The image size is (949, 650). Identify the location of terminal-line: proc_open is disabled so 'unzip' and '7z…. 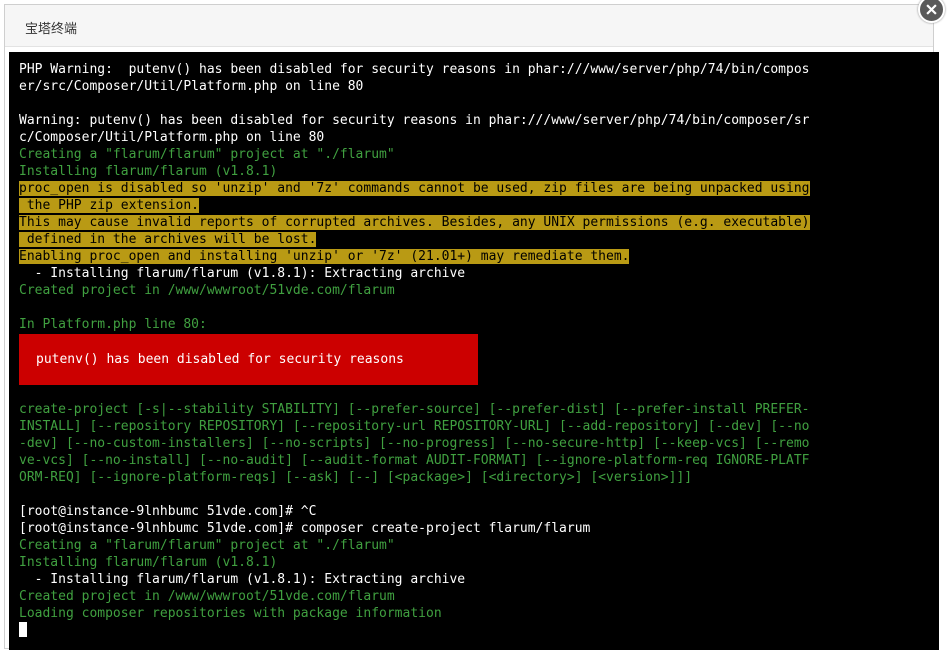
(414, 188).